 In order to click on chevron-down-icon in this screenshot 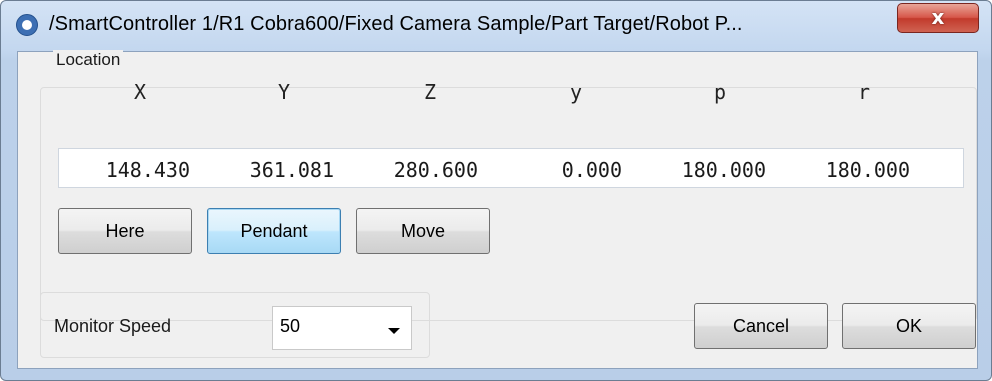, I will do `click(394, 331)`.